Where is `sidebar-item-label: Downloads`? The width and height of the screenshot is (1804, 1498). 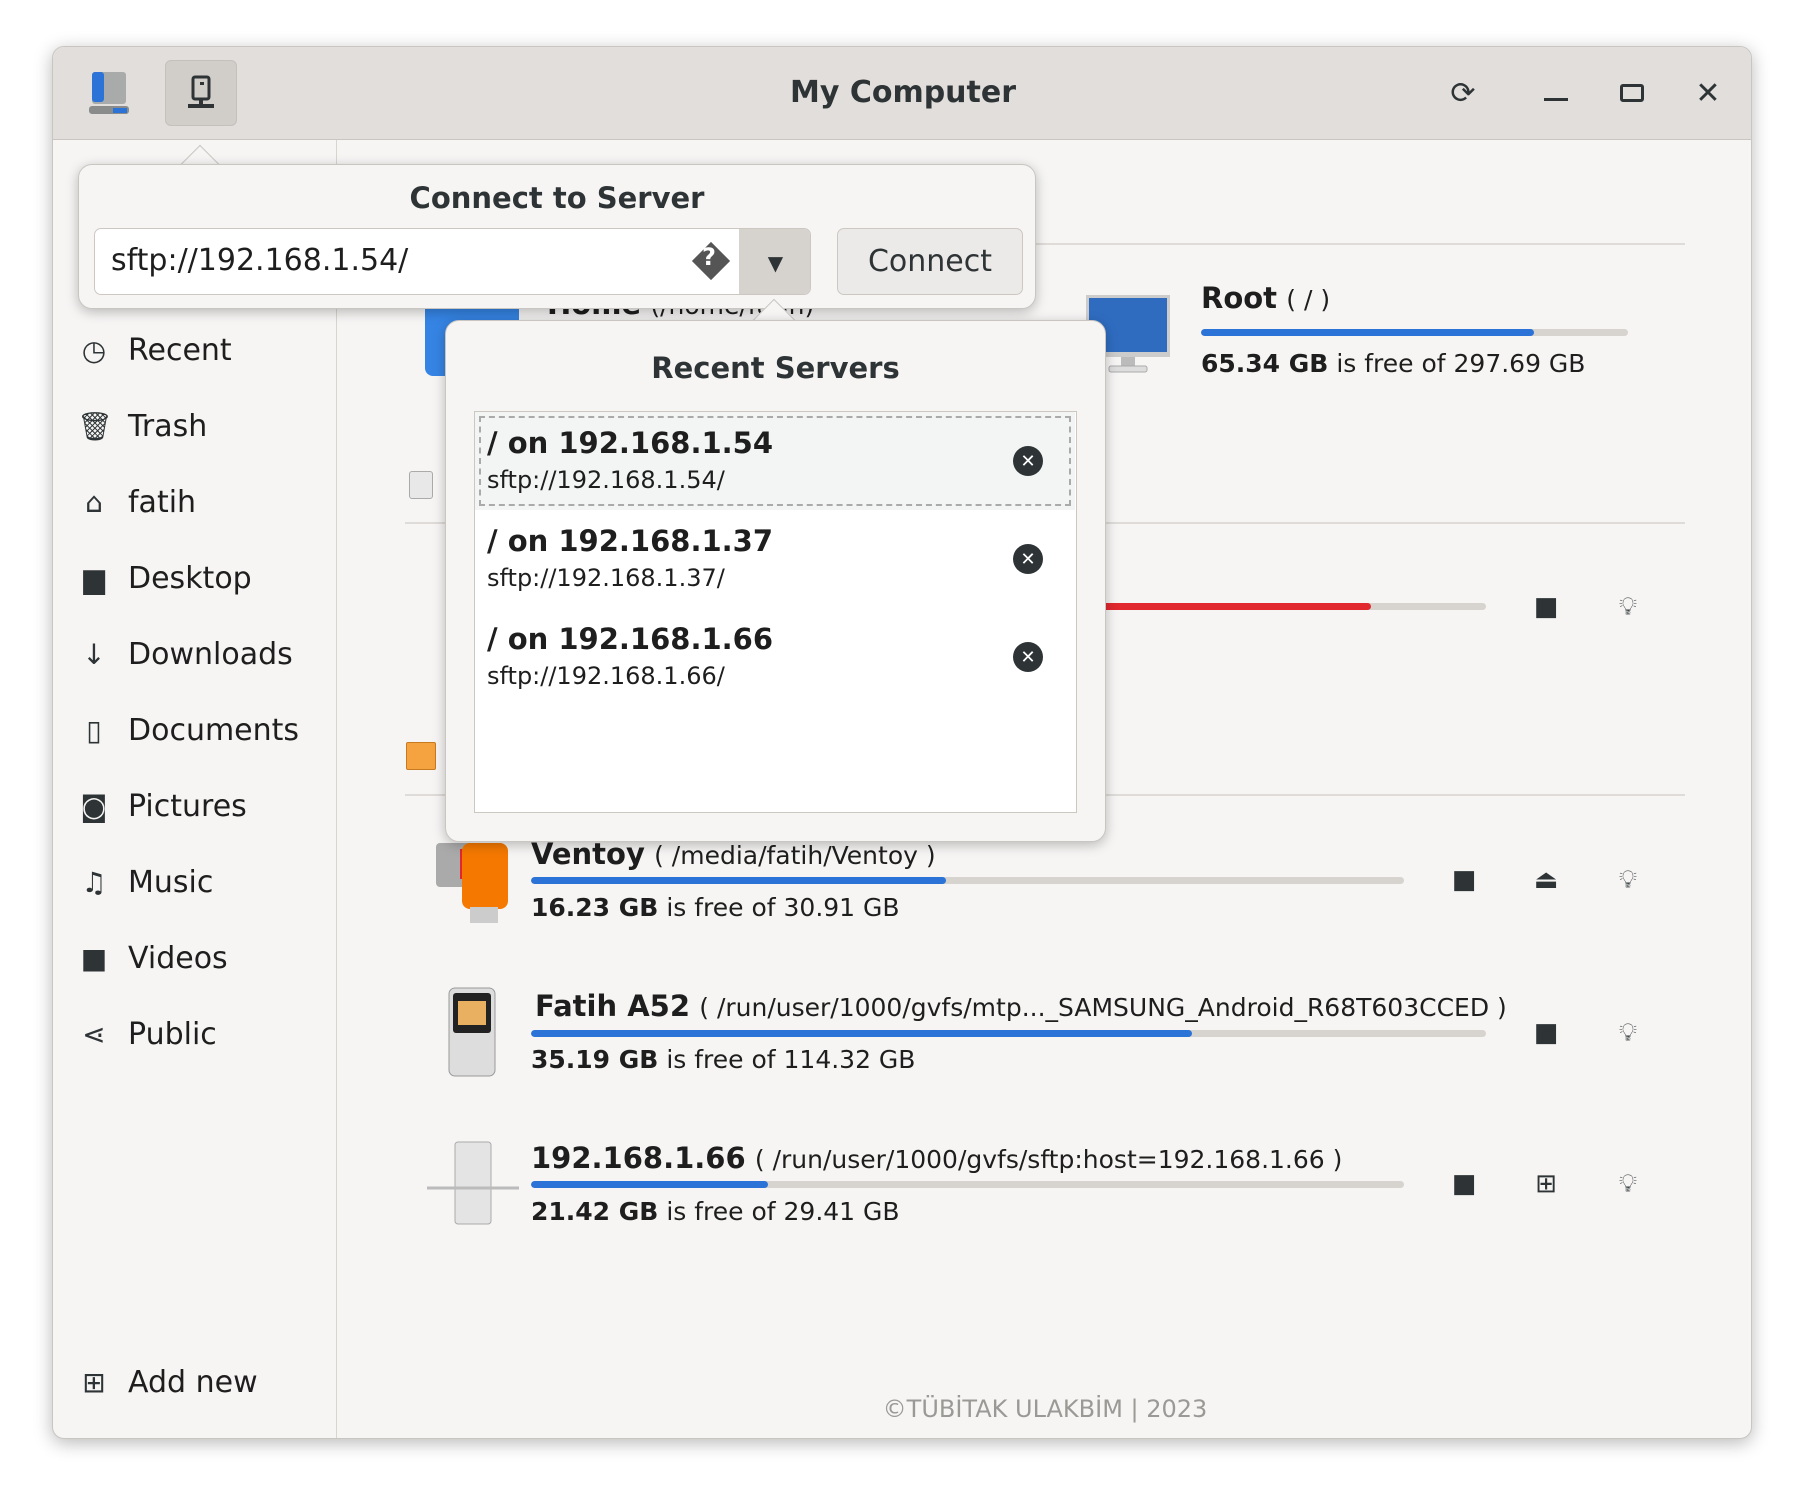
sidebar-item-label: Downloads is located at coordinates (210, 654).